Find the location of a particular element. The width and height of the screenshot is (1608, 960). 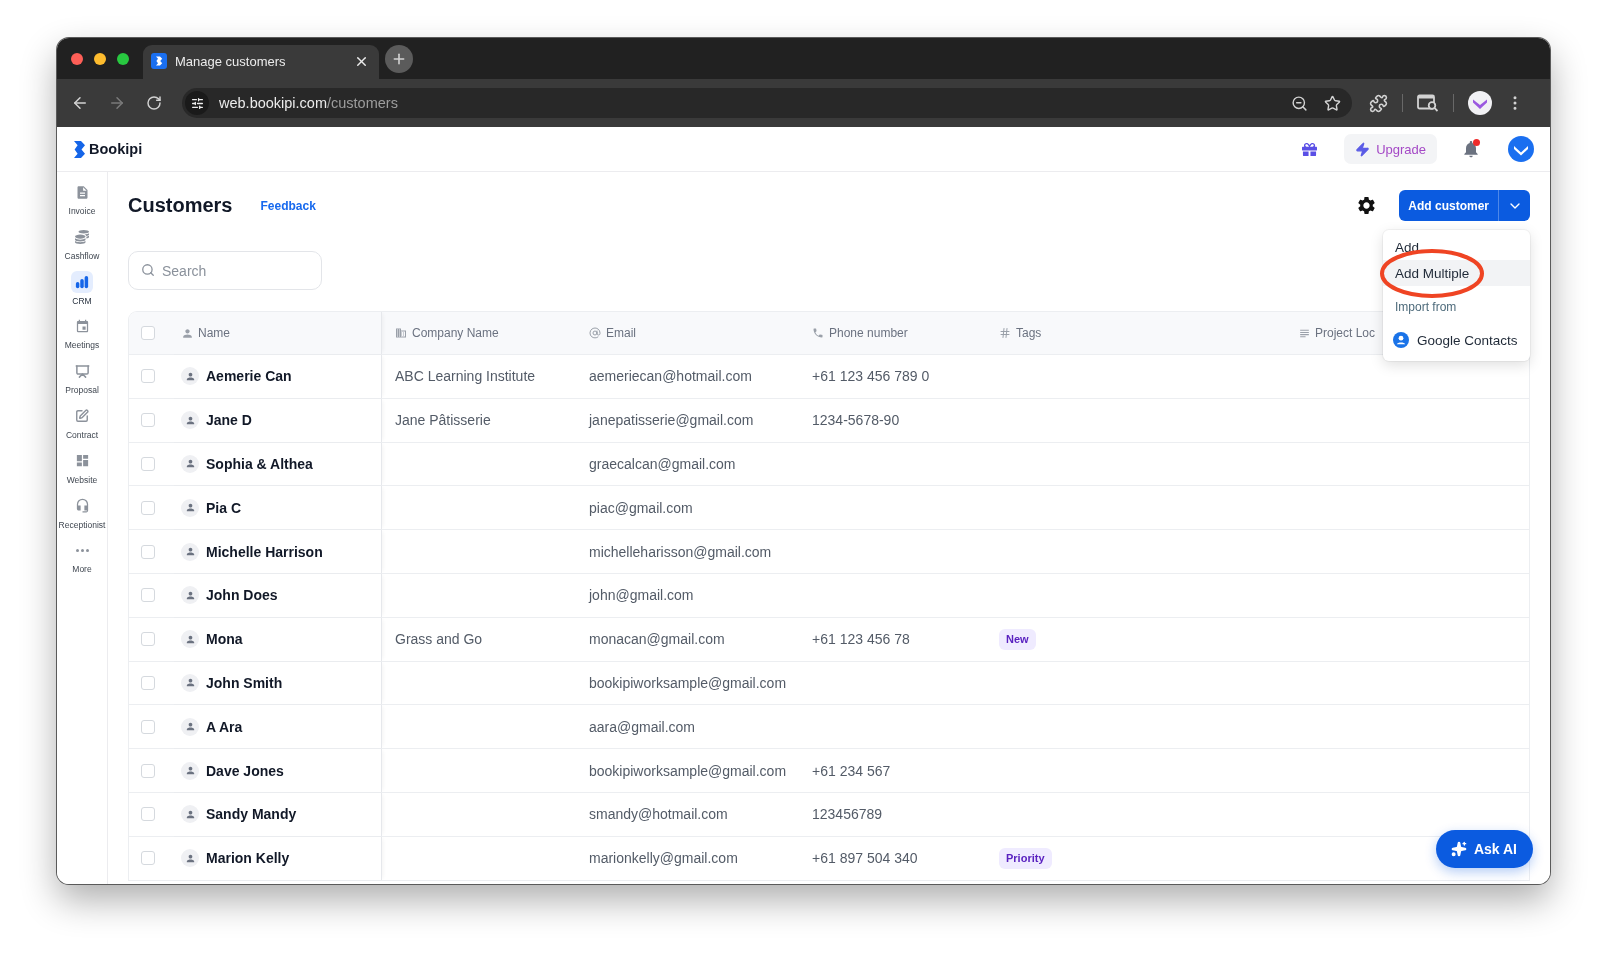

puzzle-icon is located at coordinates (1378, 103).